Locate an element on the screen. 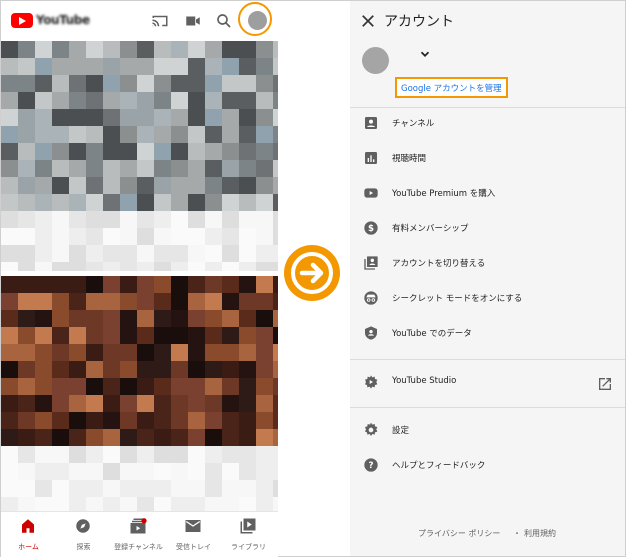 The image size is (626, 557). nav-explore-label: 探索 is located at coordinates (83, 547).